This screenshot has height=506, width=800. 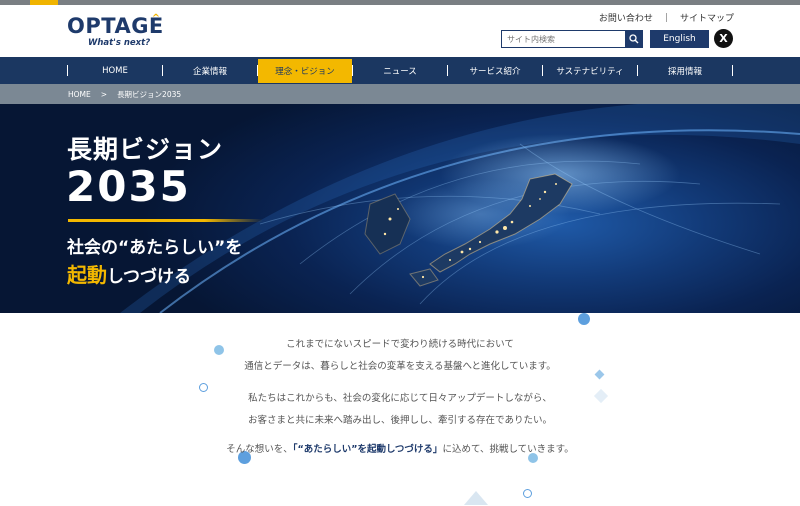 I want to click on nav-services: サービス紹介, so click(x=495, y=70).